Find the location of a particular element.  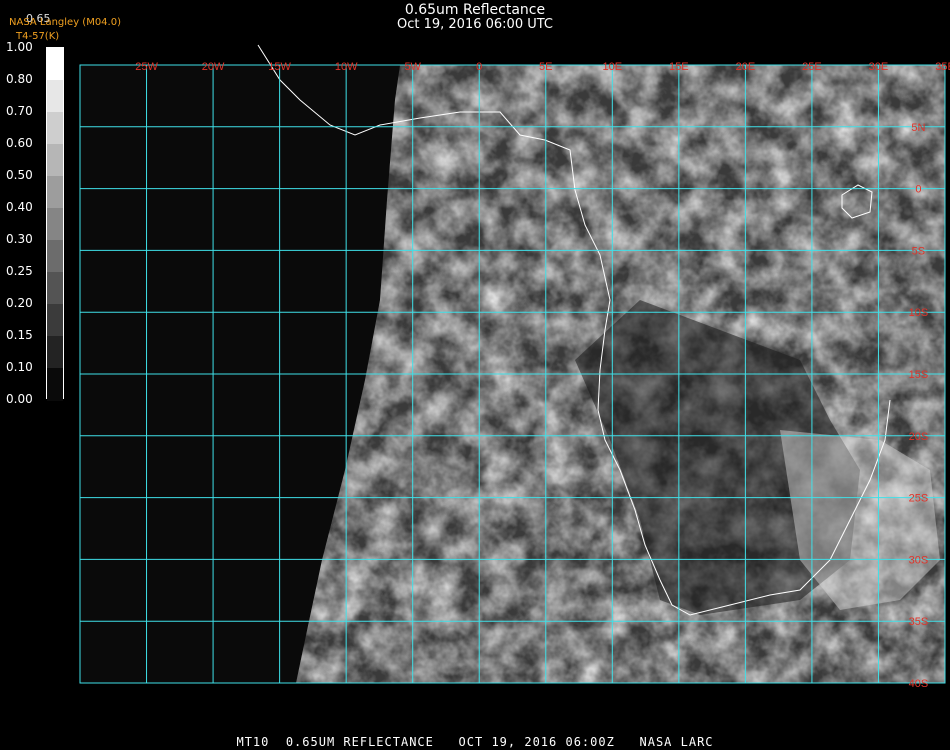

longitude-label: 15E is located at coordinates (679, 67).